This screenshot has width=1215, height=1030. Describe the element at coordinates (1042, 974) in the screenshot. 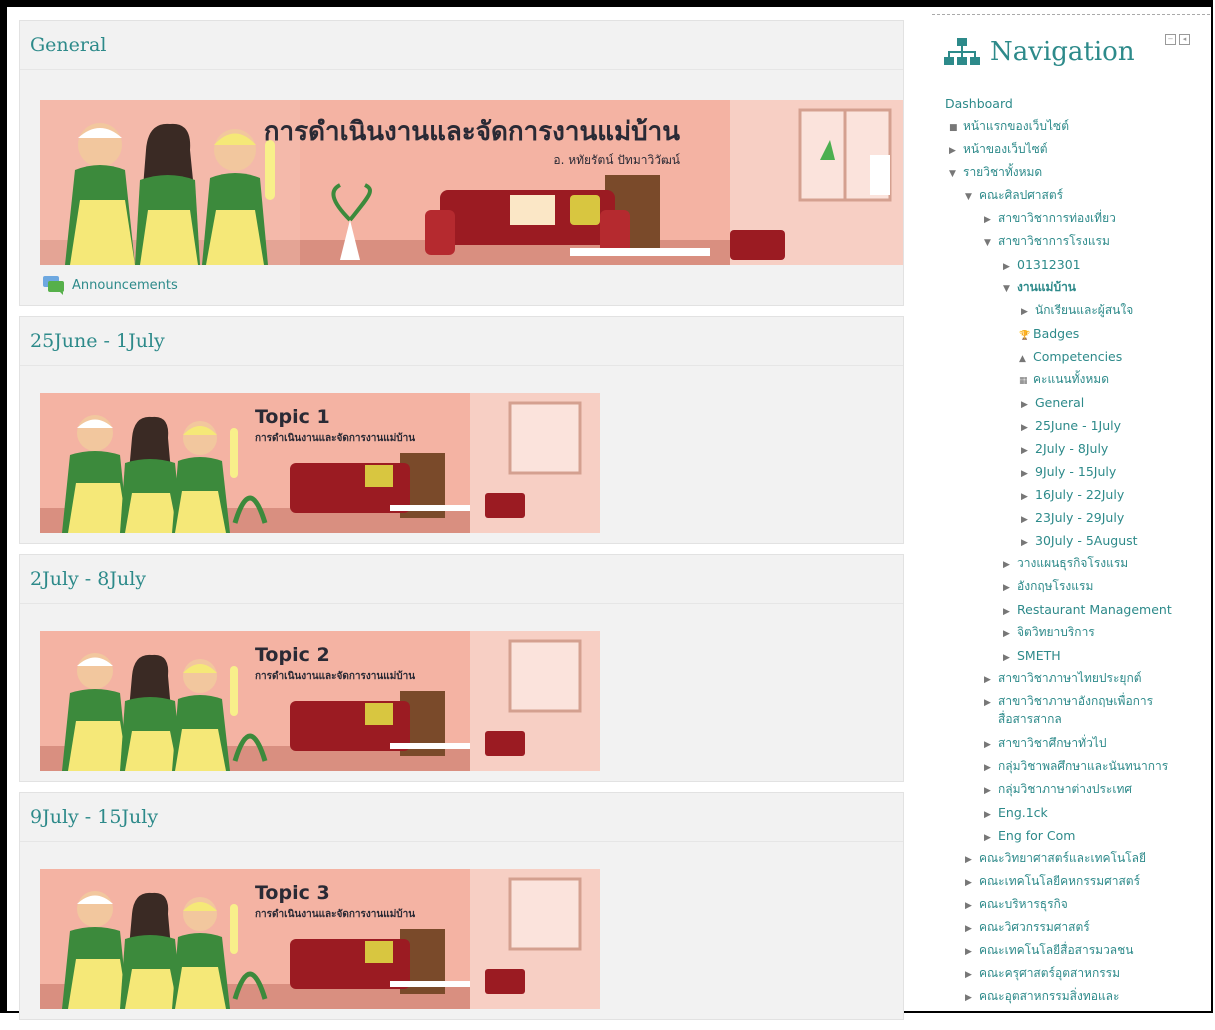

I see `nav-item: ▶ คณะครุศาสตร์อุตสาหกรรม` at that location.